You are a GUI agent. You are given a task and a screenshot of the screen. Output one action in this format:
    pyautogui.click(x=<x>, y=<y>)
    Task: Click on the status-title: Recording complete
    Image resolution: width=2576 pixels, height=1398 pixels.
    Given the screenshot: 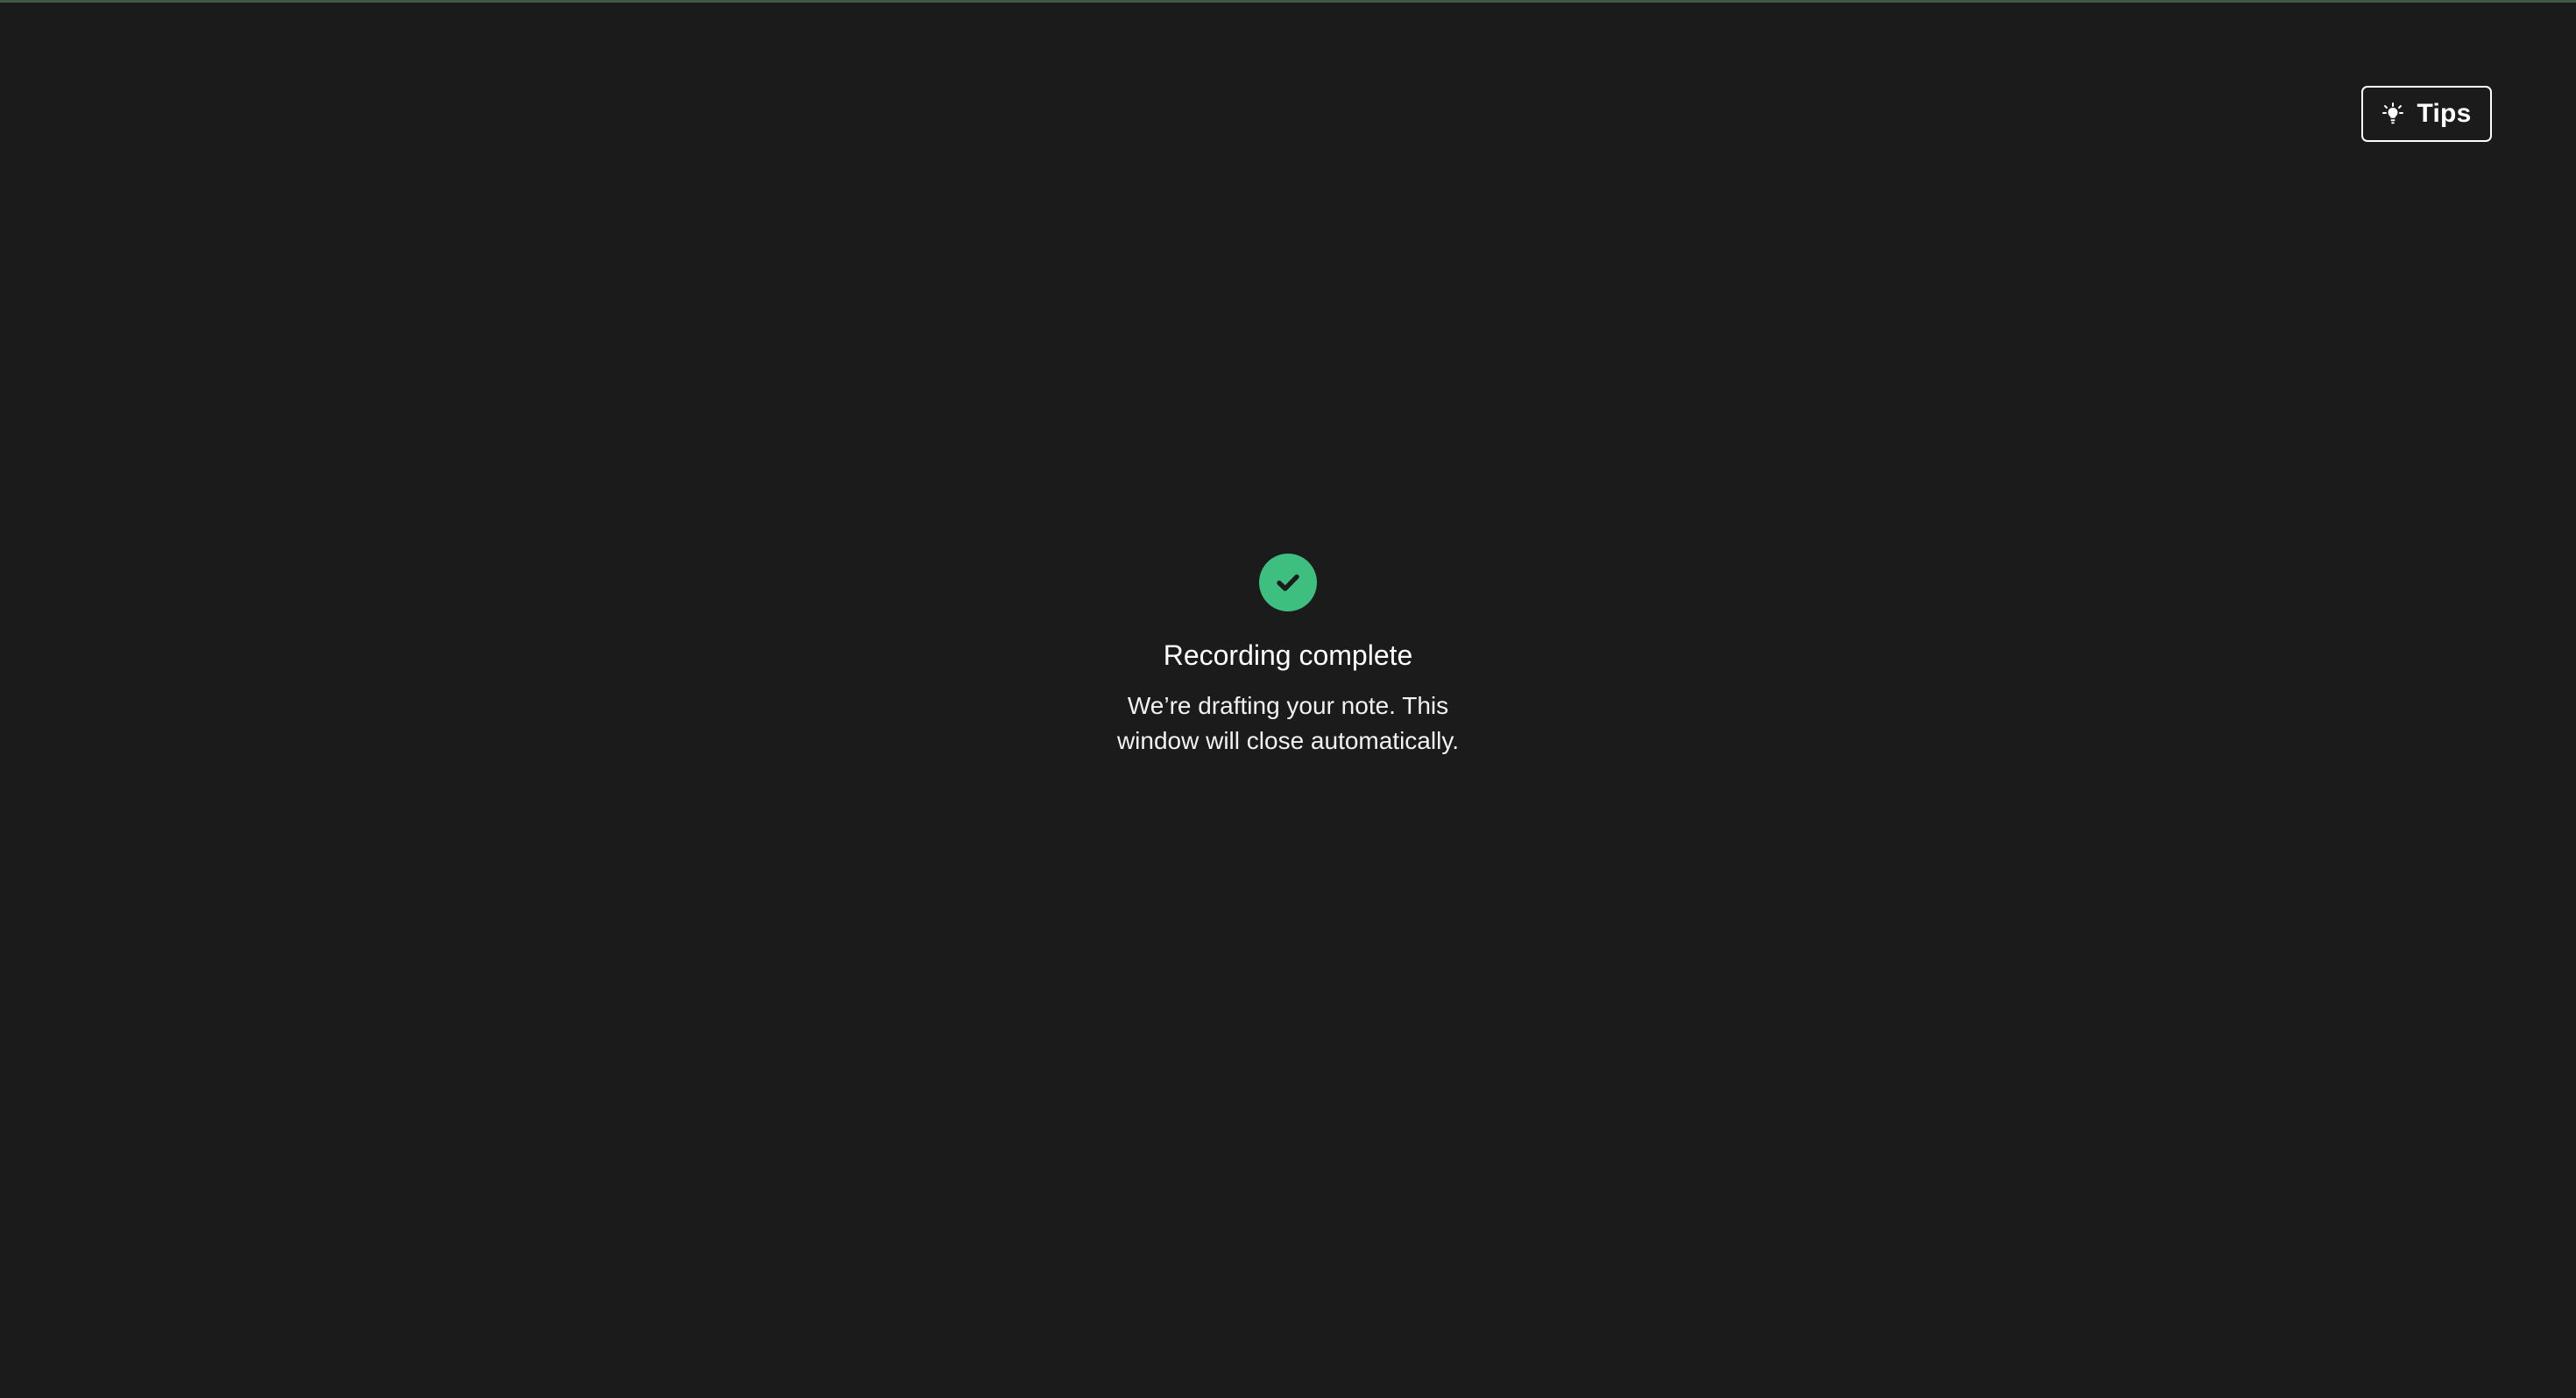 What is the action you would take?
    pyautogui.click(x=1288, y=655)
    